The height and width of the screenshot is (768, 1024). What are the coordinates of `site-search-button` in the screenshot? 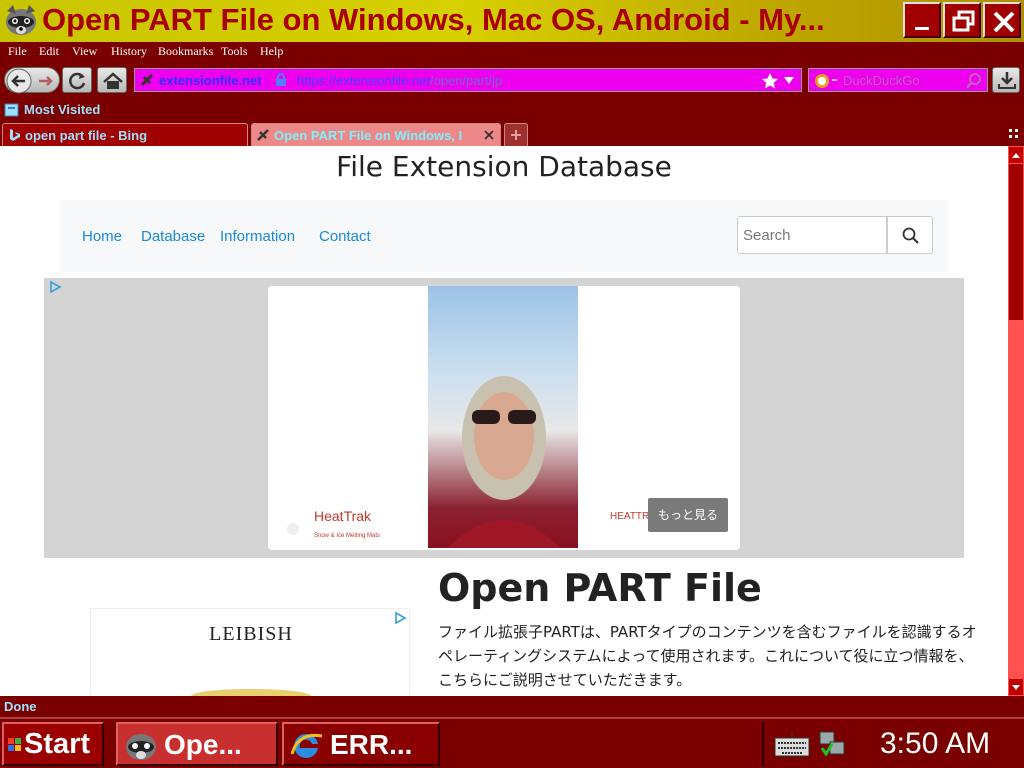 It's located at (910, 235).